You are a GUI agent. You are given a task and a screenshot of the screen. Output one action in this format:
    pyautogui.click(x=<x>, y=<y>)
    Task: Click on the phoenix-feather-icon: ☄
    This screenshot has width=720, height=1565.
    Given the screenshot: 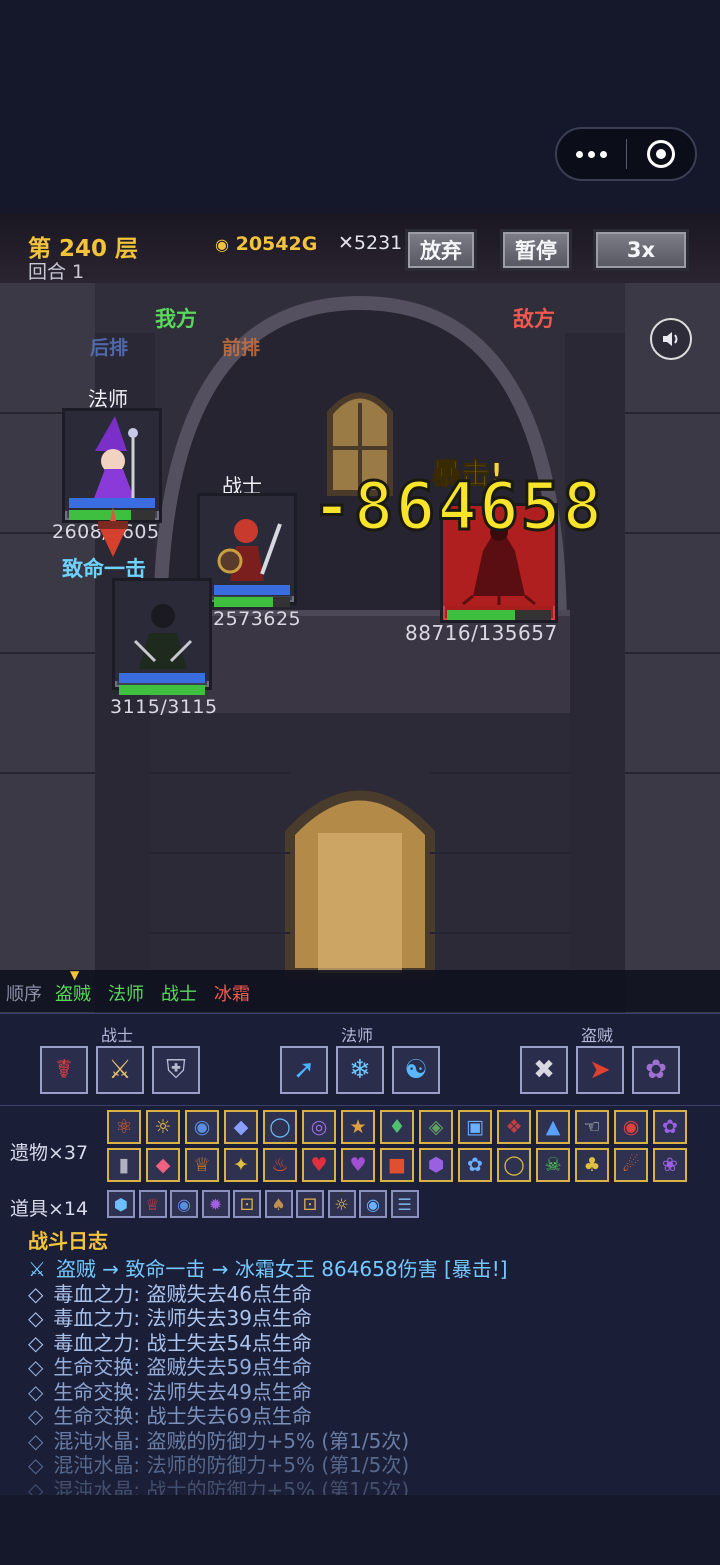 What is the action you would take?
    pyautogui.click(x=631, y=1165)
    